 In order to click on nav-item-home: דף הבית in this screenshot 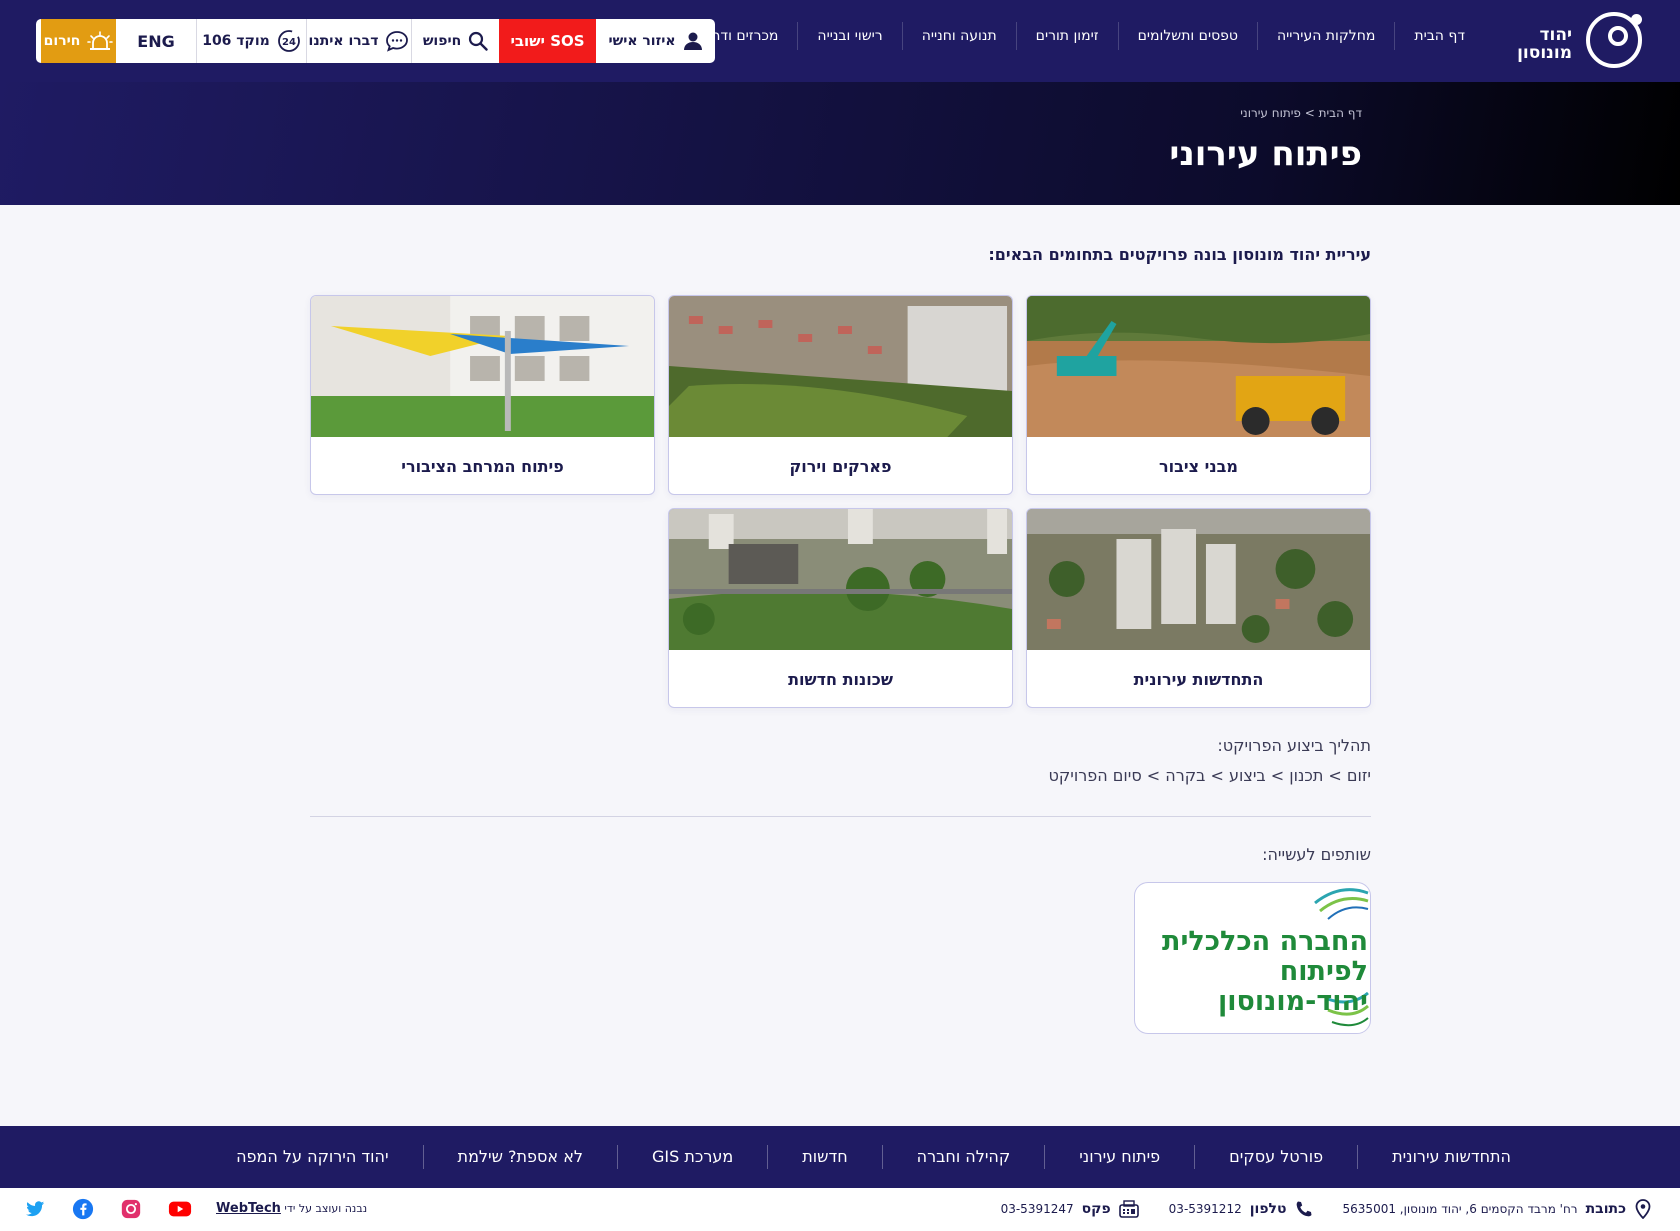, I will do `click(1439, 36)`.